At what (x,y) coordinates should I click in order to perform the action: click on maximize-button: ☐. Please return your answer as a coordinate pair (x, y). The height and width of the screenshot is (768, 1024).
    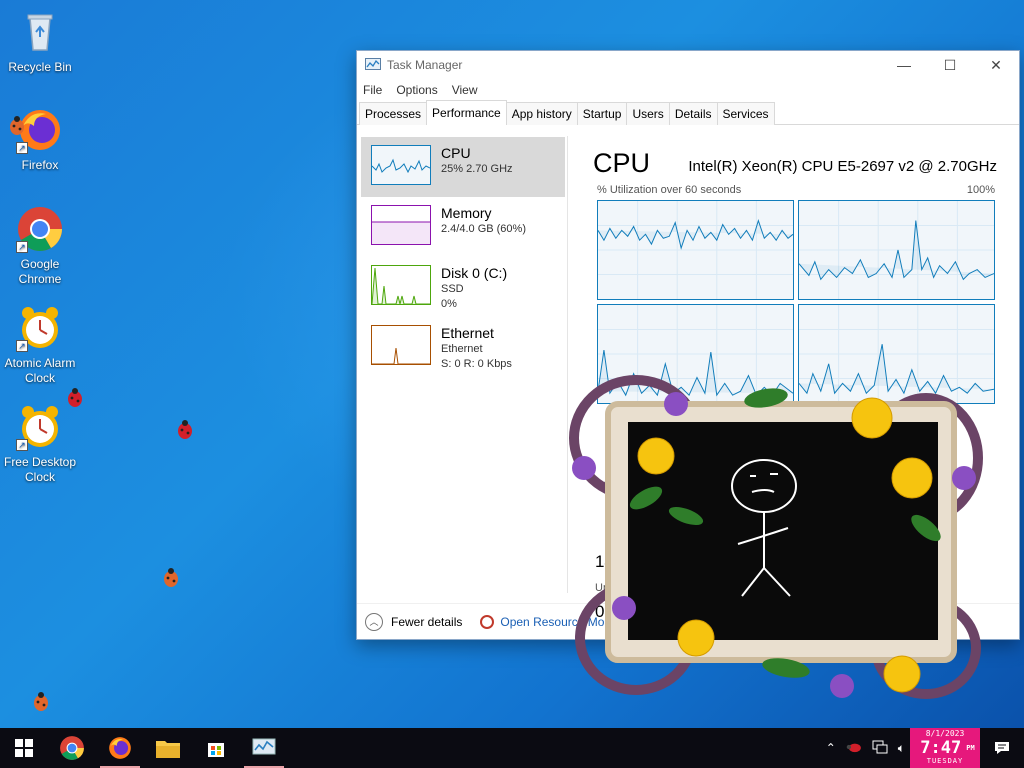
    Looking at the image, I should click on (950, 65).